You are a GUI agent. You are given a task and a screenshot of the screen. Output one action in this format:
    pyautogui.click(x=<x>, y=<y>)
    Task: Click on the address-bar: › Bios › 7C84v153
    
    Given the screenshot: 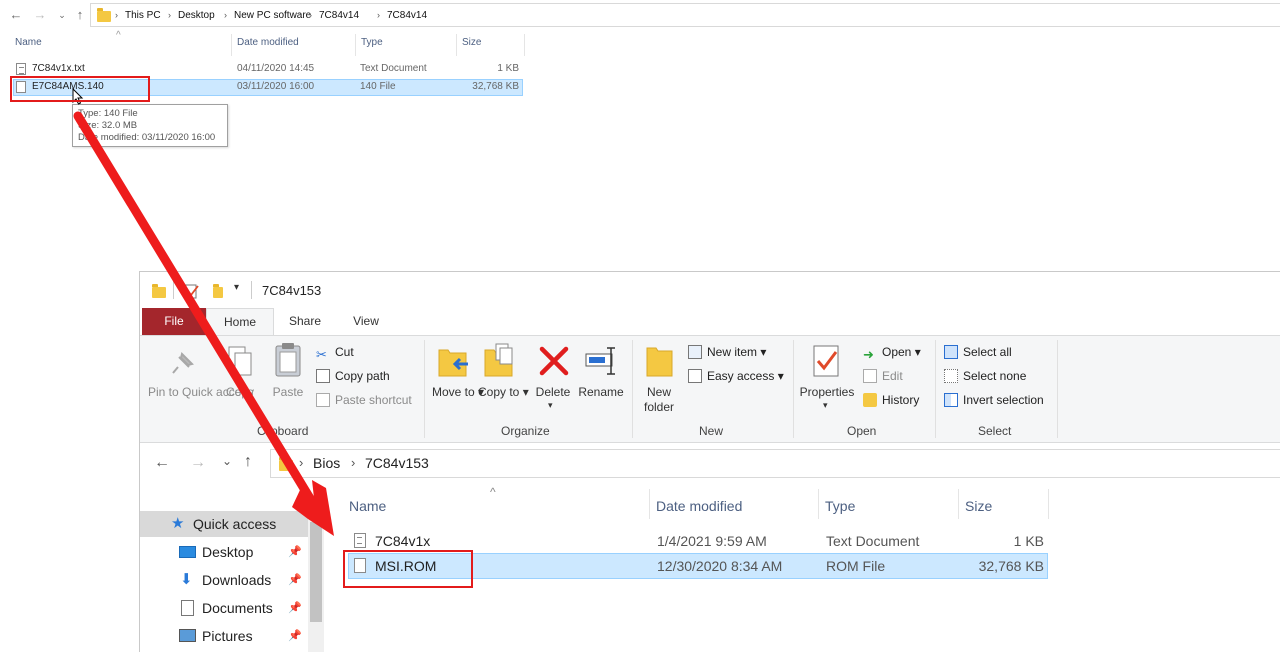 What is the action you would take?
    pyautogui.click(x=775, y=463)
    